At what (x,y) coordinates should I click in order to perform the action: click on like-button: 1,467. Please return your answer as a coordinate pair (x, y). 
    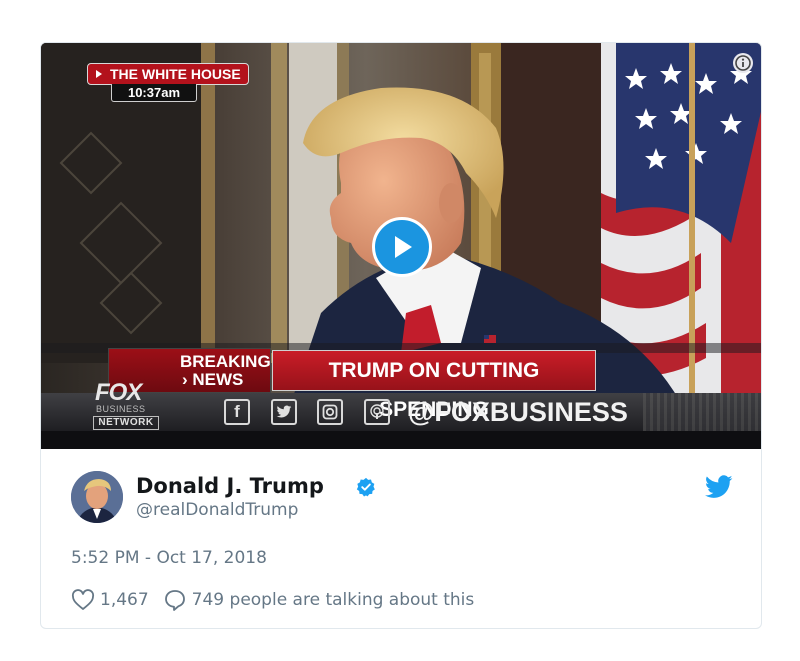
    Looking at the image, I should click on (110, 600).